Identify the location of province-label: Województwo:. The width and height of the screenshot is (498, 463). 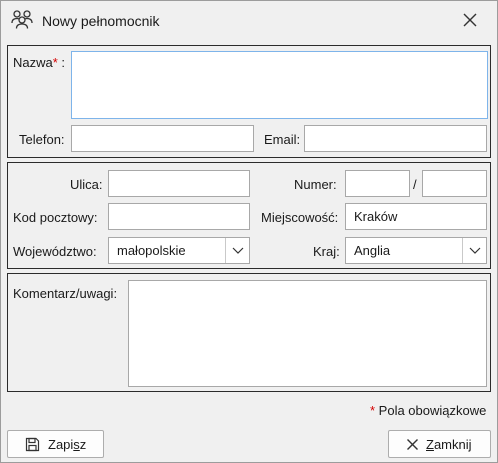
(55, 251).